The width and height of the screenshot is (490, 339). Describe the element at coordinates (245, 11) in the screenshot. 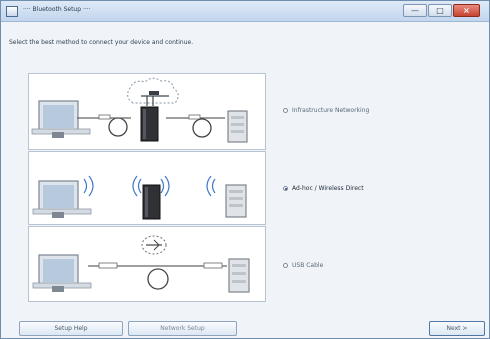

I see `title-bar: ···· Bluetooth Setup ···· — □ ×` at that location.